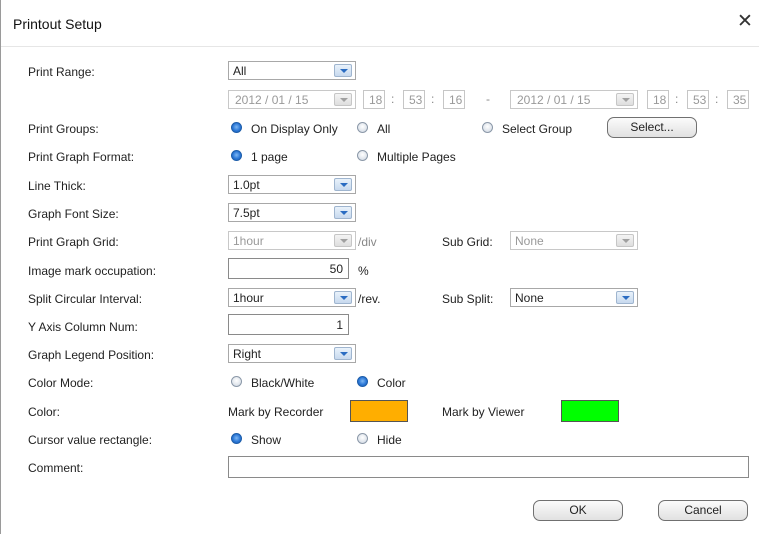 The image size is (759, 534). Describe the element at coordinates (414, 99) in the screenshot. I see `start-minute-field: 53` at that location.